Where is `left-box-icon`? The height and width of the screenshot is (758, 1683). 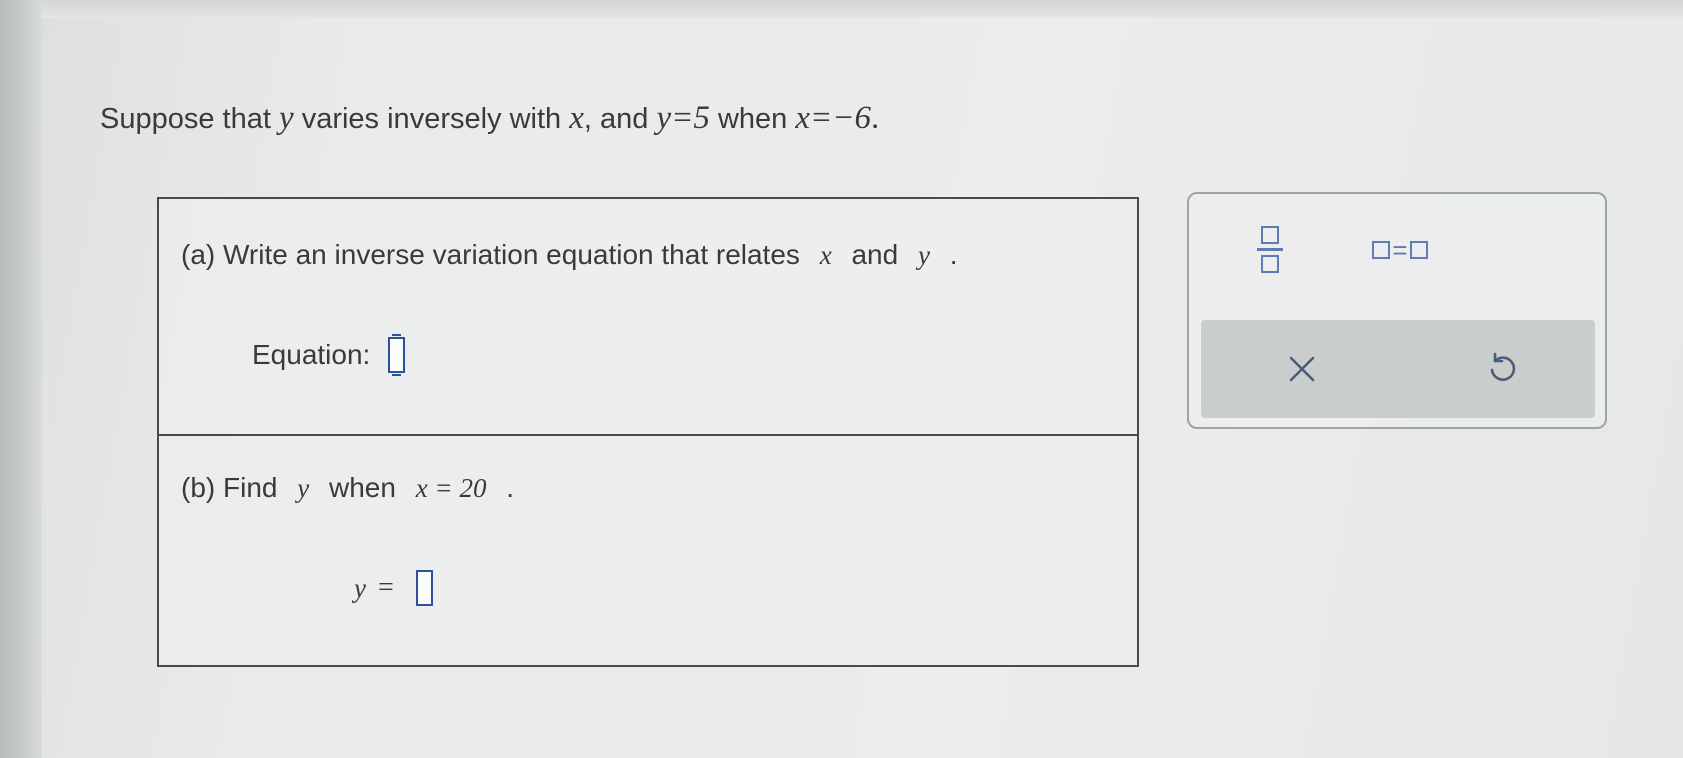
left-box-icon is located at coordinates (1381, 250).